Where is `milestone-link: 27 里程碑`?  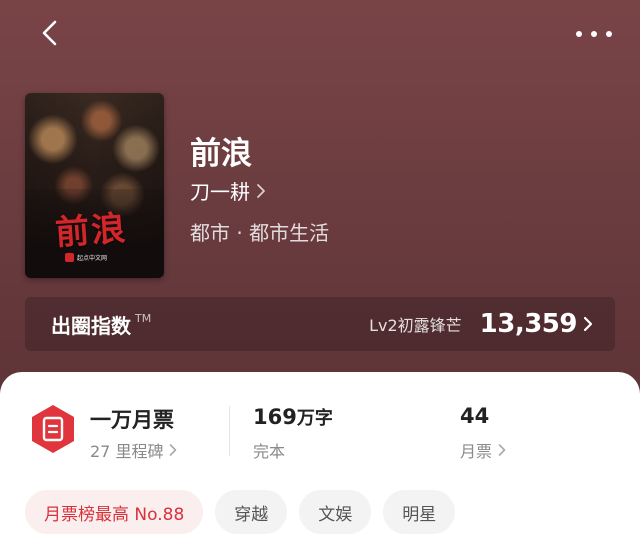
milestone-link: 27 里程碑 is located at coordinates (133, 450).